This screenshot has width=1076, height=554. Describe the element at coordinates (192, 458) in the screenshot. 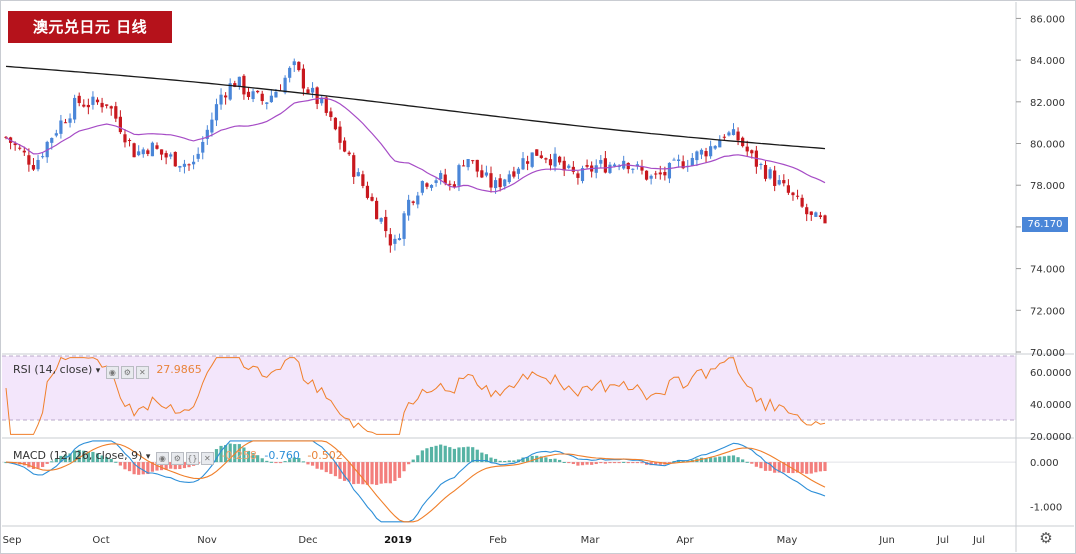

I see `source-icon: {}` at that location.